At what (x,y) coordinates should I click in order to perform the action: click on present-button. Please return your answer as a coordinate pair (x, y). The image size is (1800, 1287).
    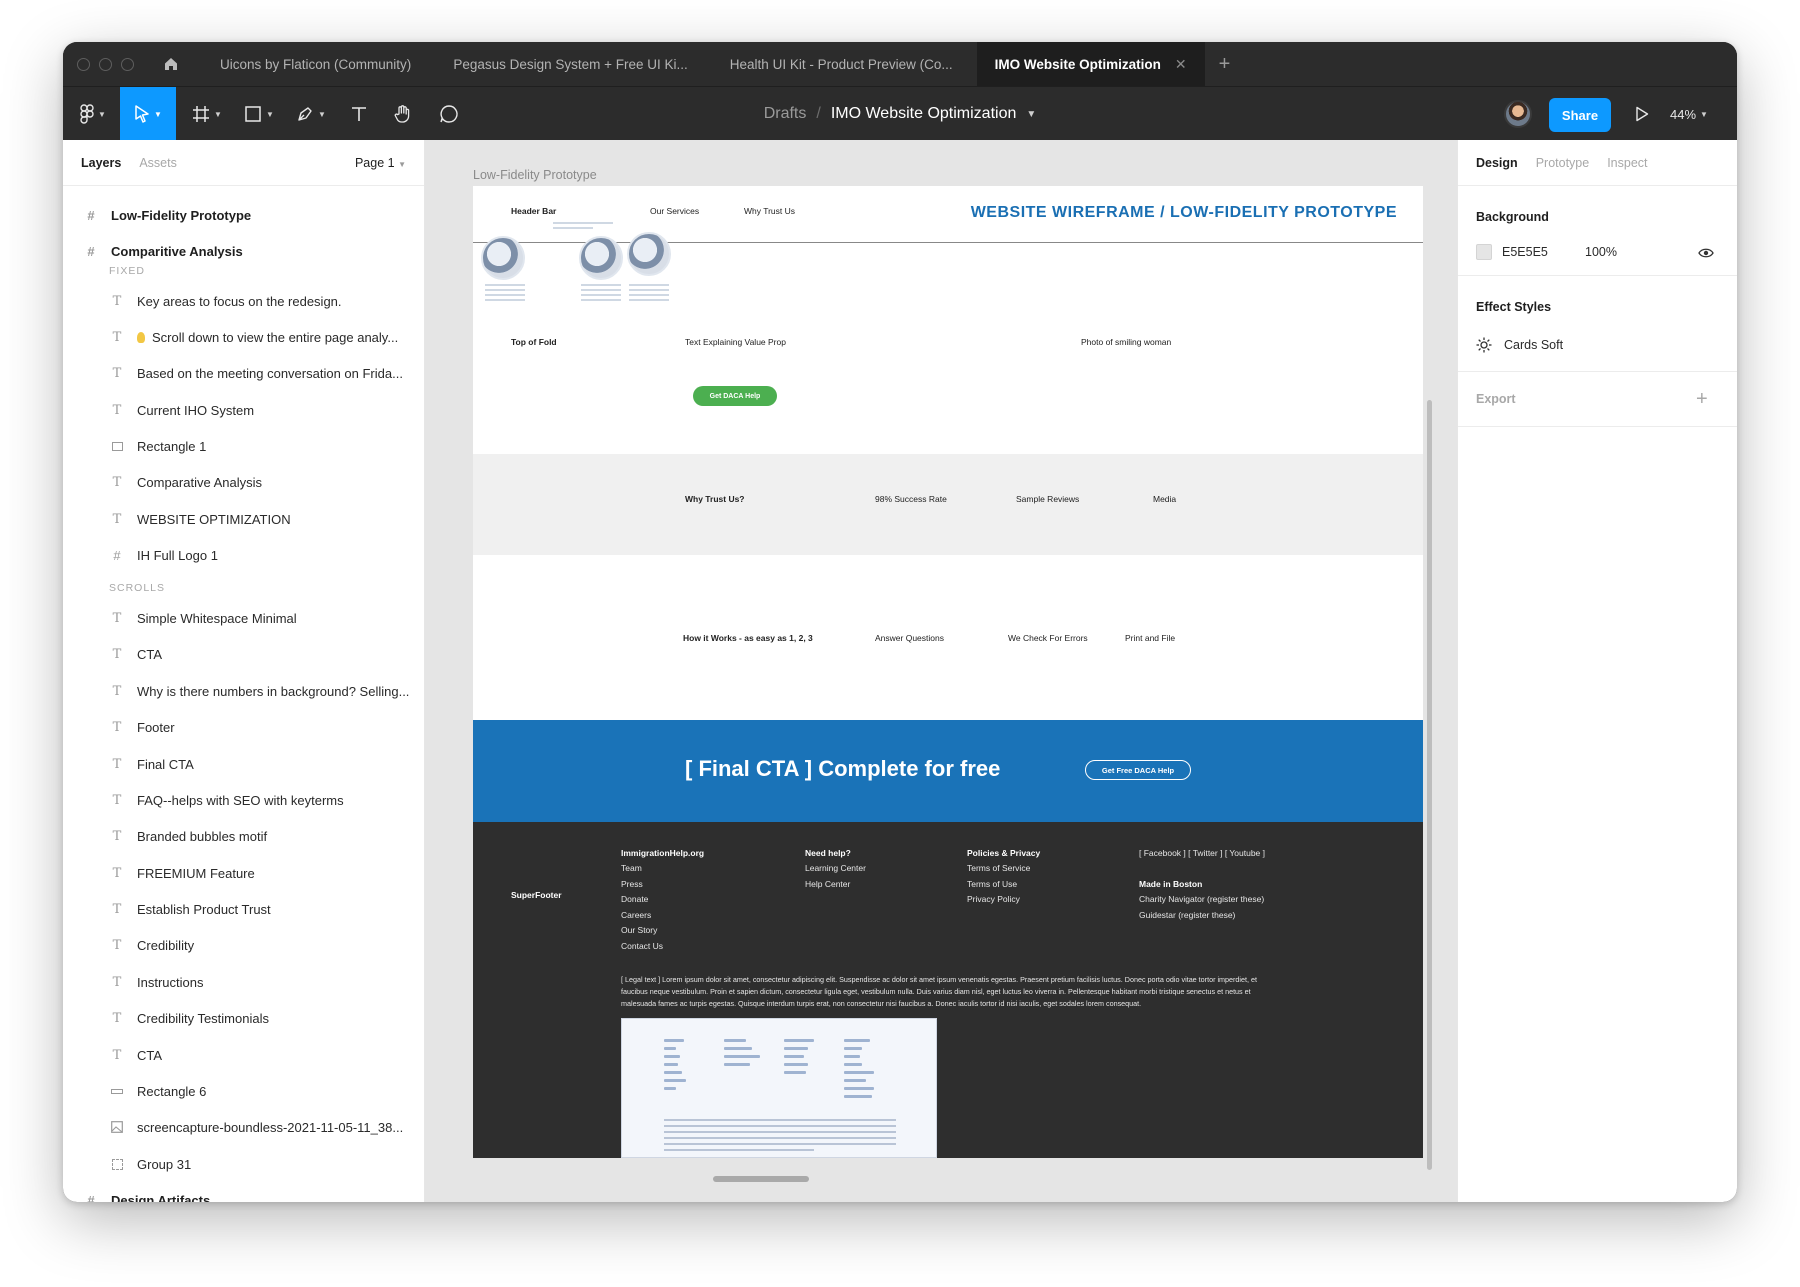
    Looking at the image, I should click on (1642, 114).